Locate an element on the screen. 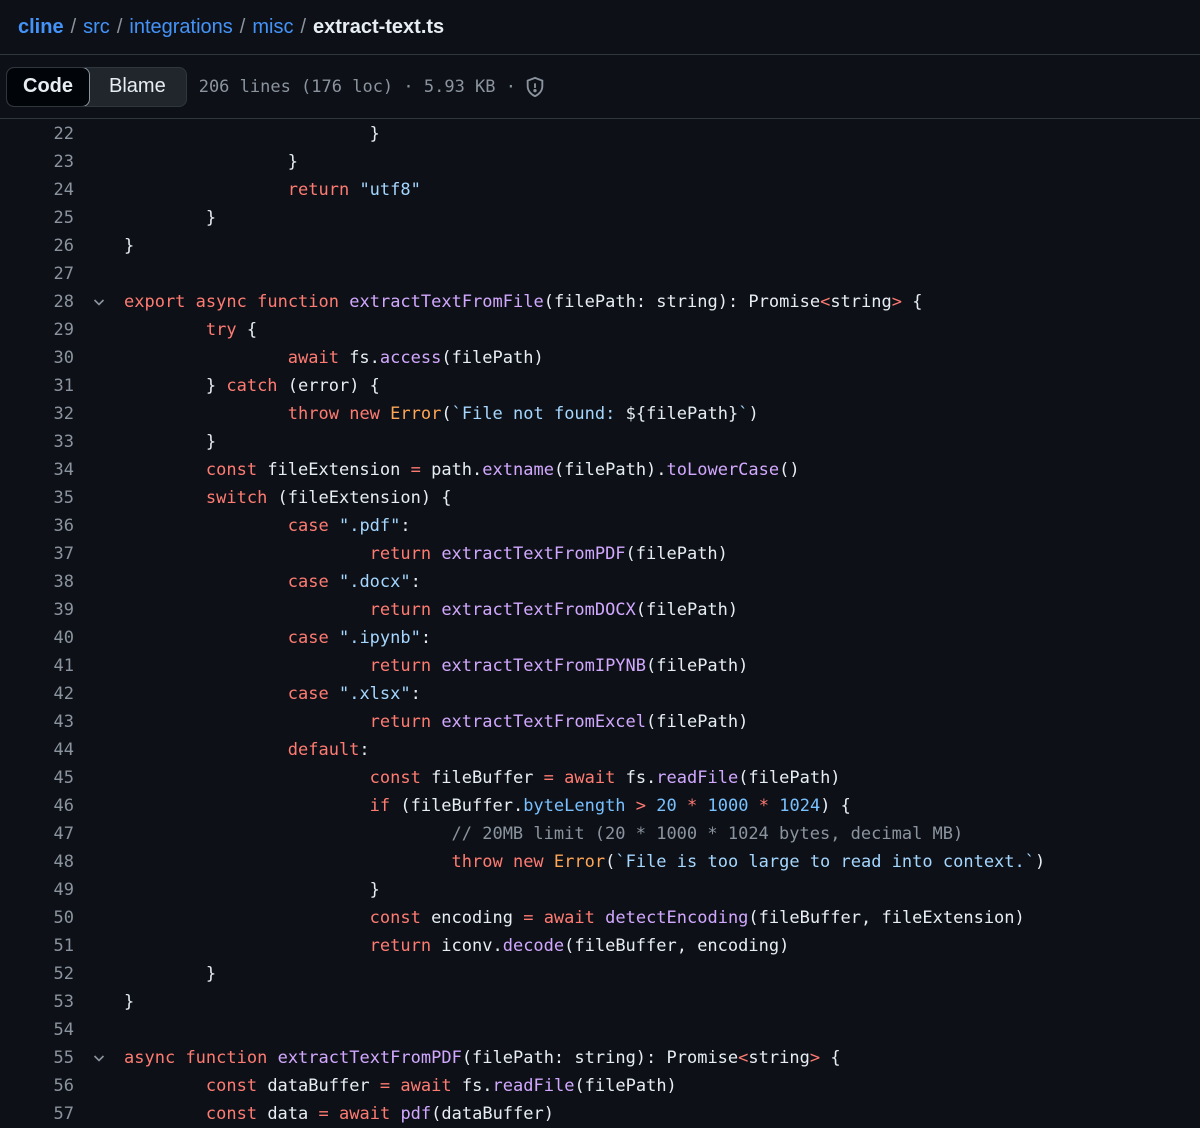  code-token: toLowerCase is located at coordinates (723, 470).